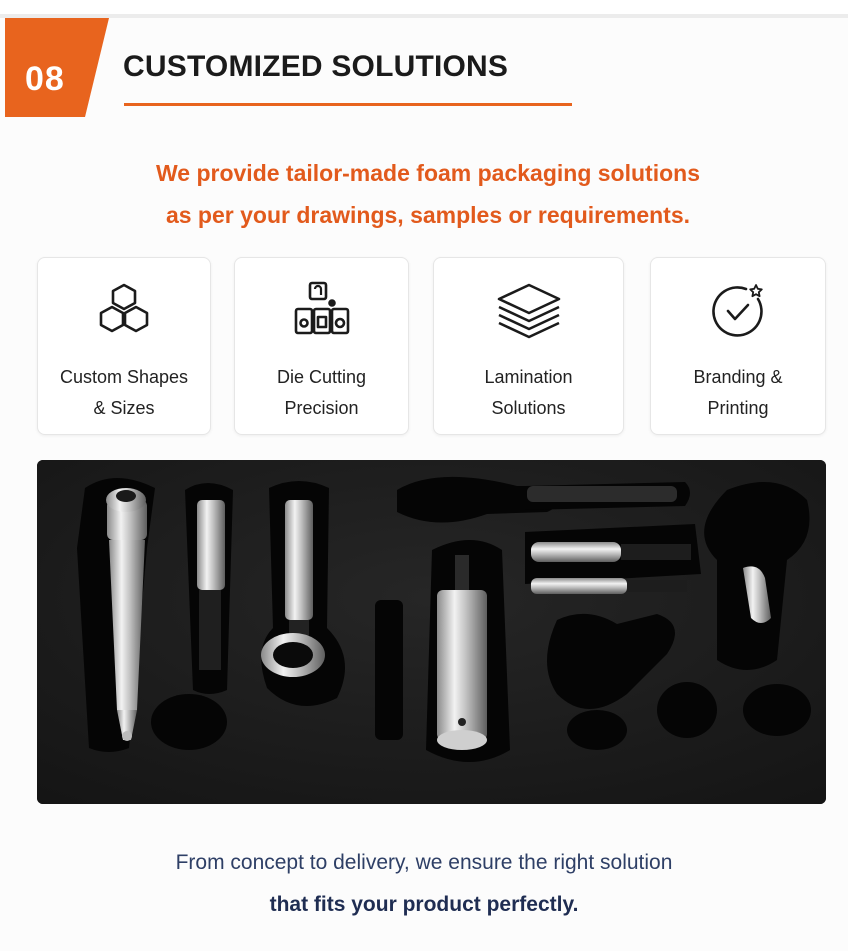 Image resolution: width=848 pixels, height=951 pixels. I want to click on feature-card-lamination: Lamination Solutions, so click(528, 346).